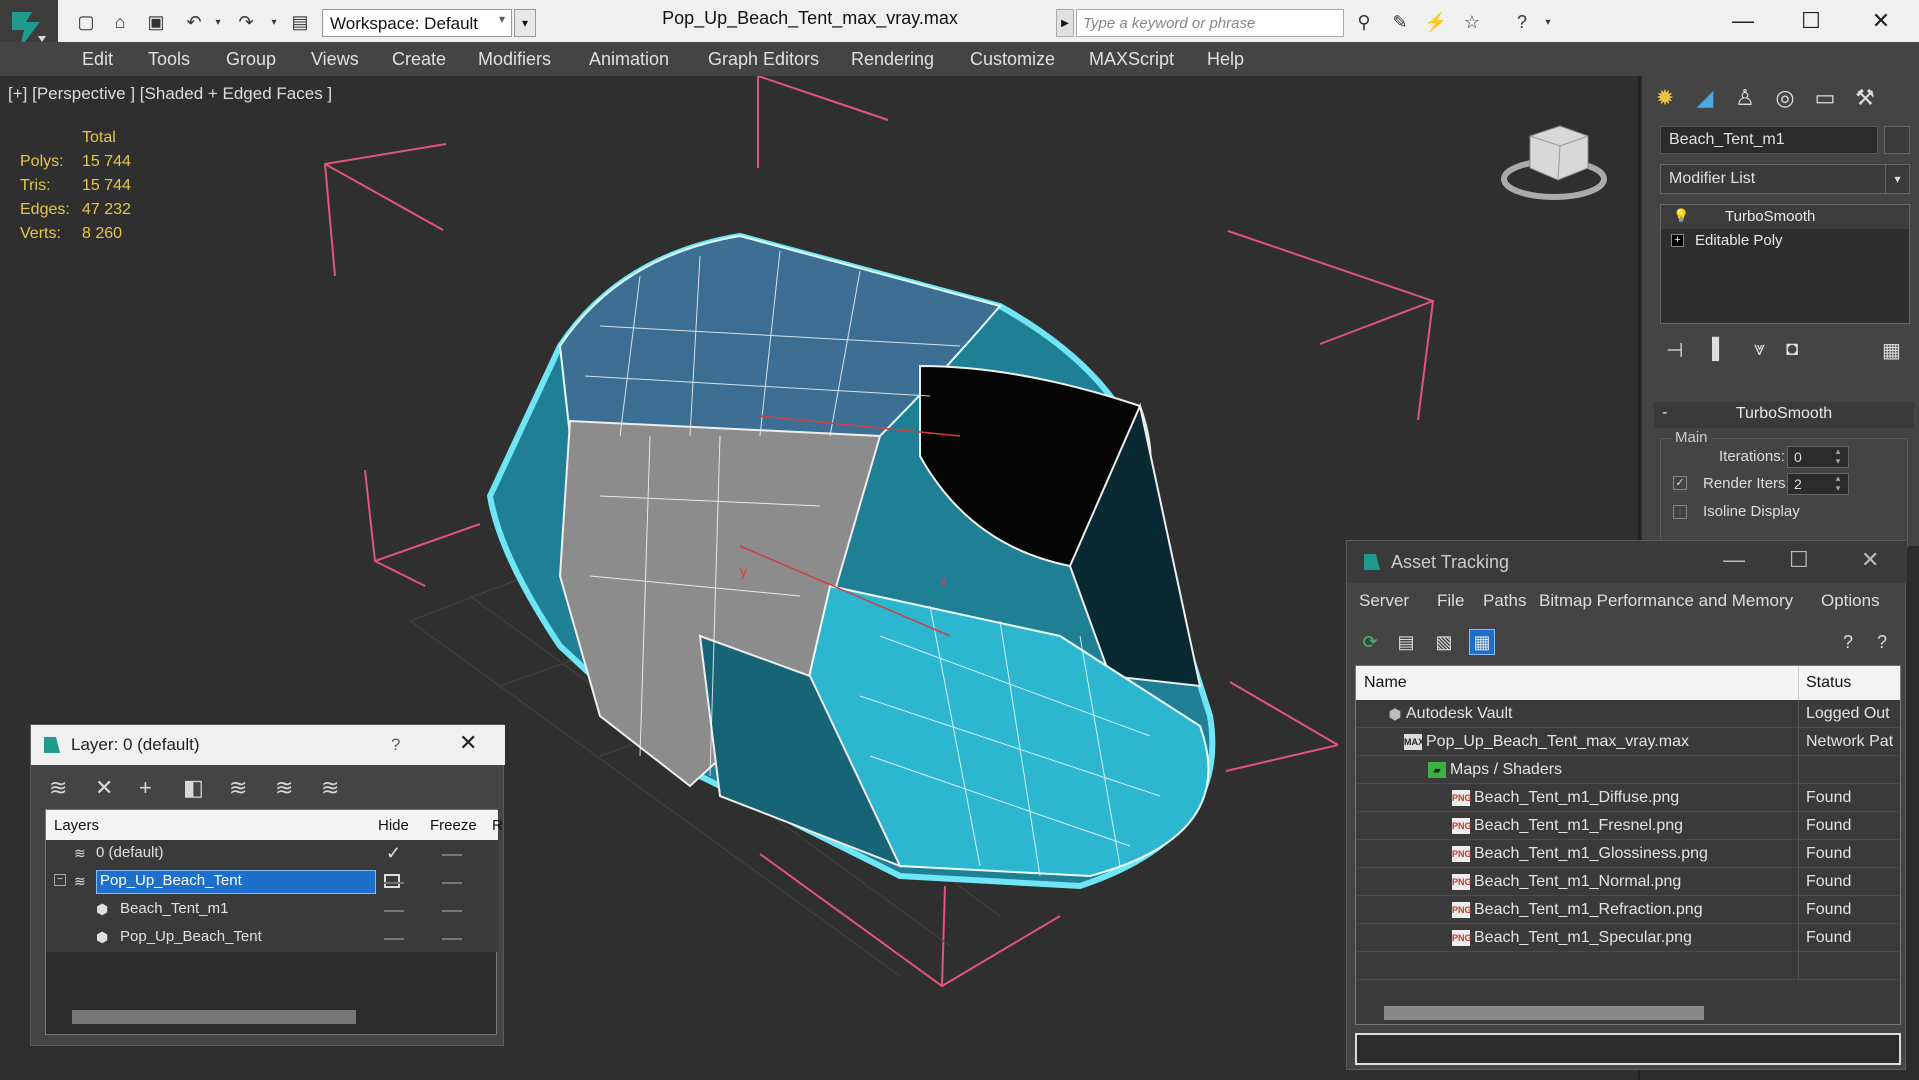 The image size is (1919, 1080). Describe the element at coordinates (104, 788) in the screenshot. I see `delete-layer-icon: ✕` at that location.